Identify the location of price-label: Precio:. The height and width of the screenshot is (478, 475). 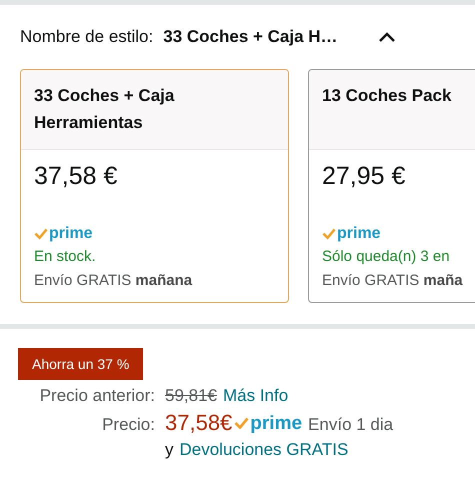
(128, 425).